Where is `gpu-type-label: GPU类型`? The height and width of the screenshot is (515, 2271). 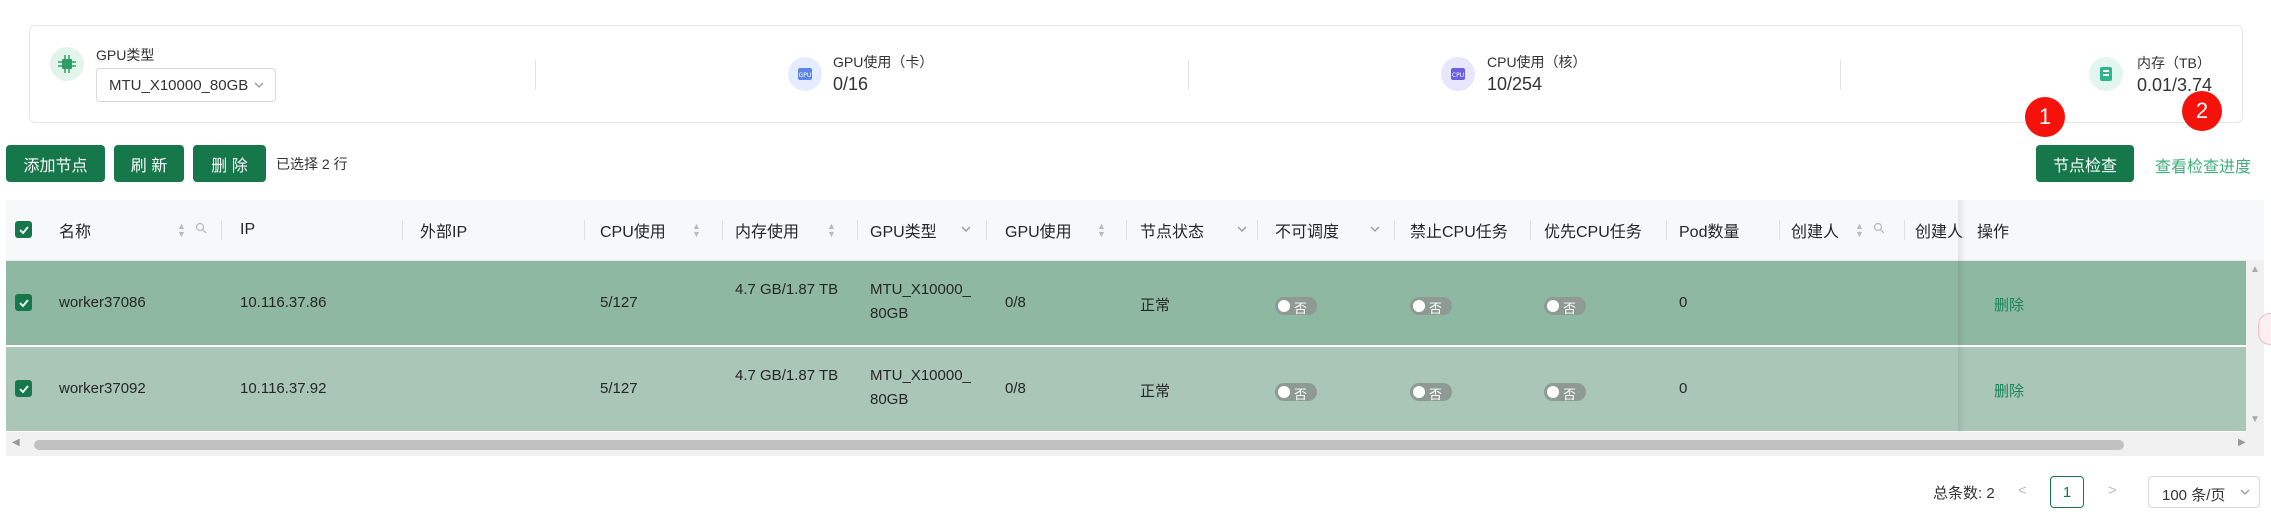
gpu-type-label: GPU类型 is located at coordinates (125, 55).